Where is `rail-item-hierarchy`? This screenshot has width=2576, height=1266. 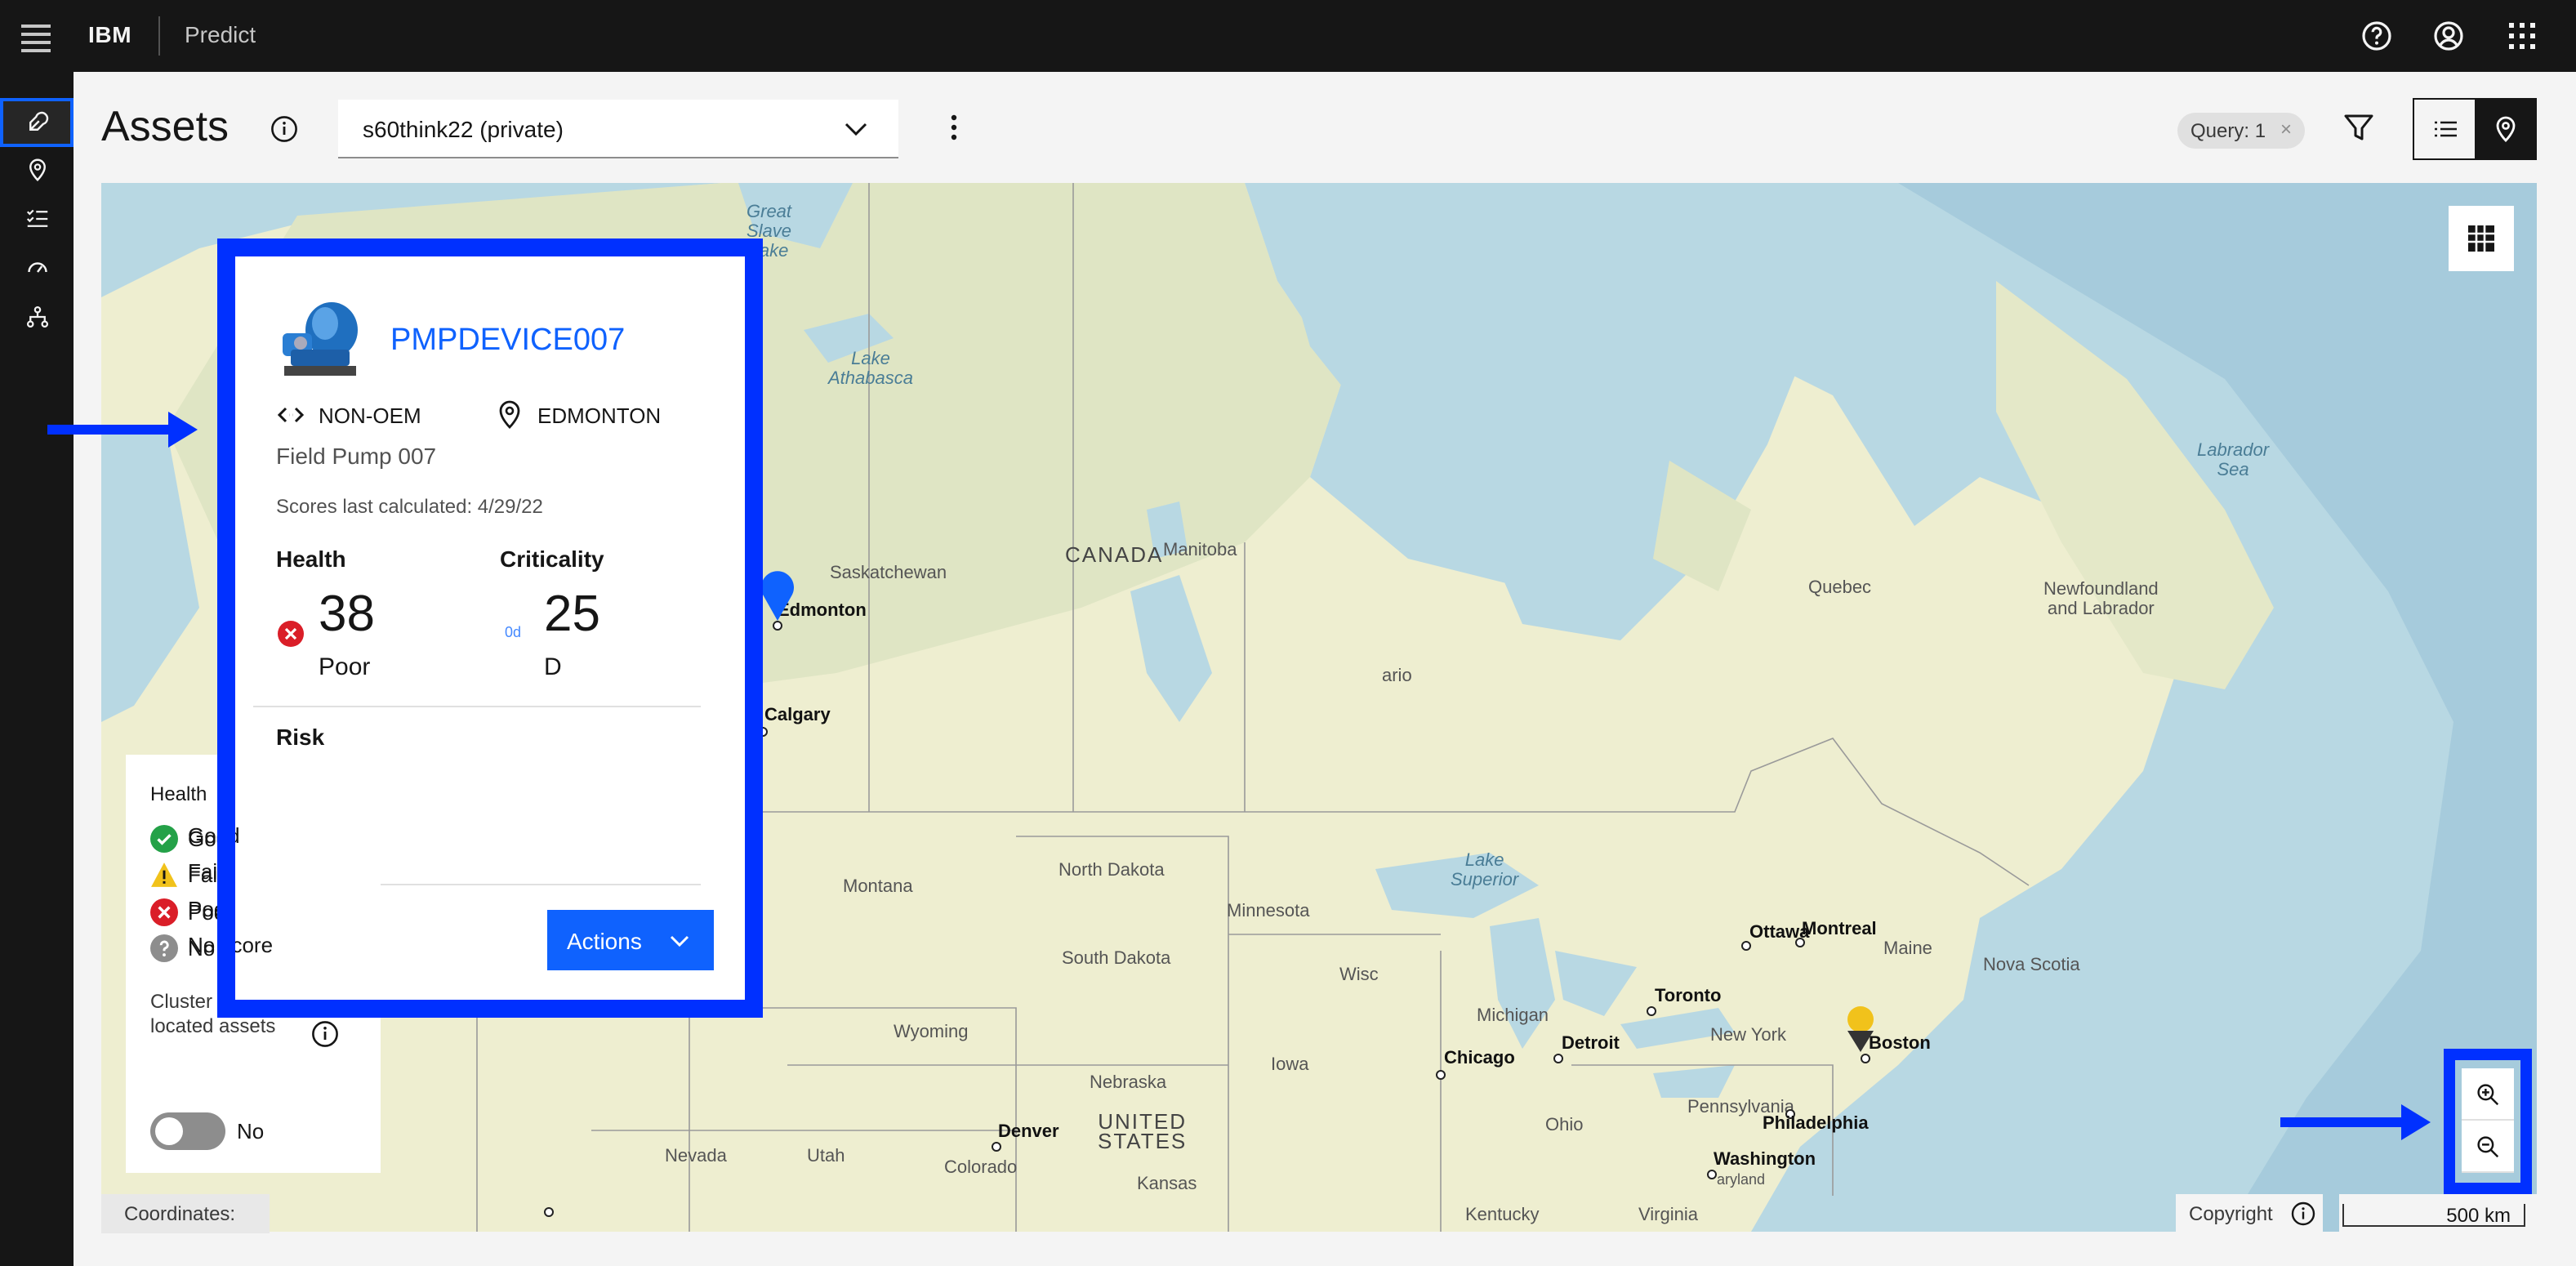 rail-item-hierarchy is located at coordinates (37, 316).